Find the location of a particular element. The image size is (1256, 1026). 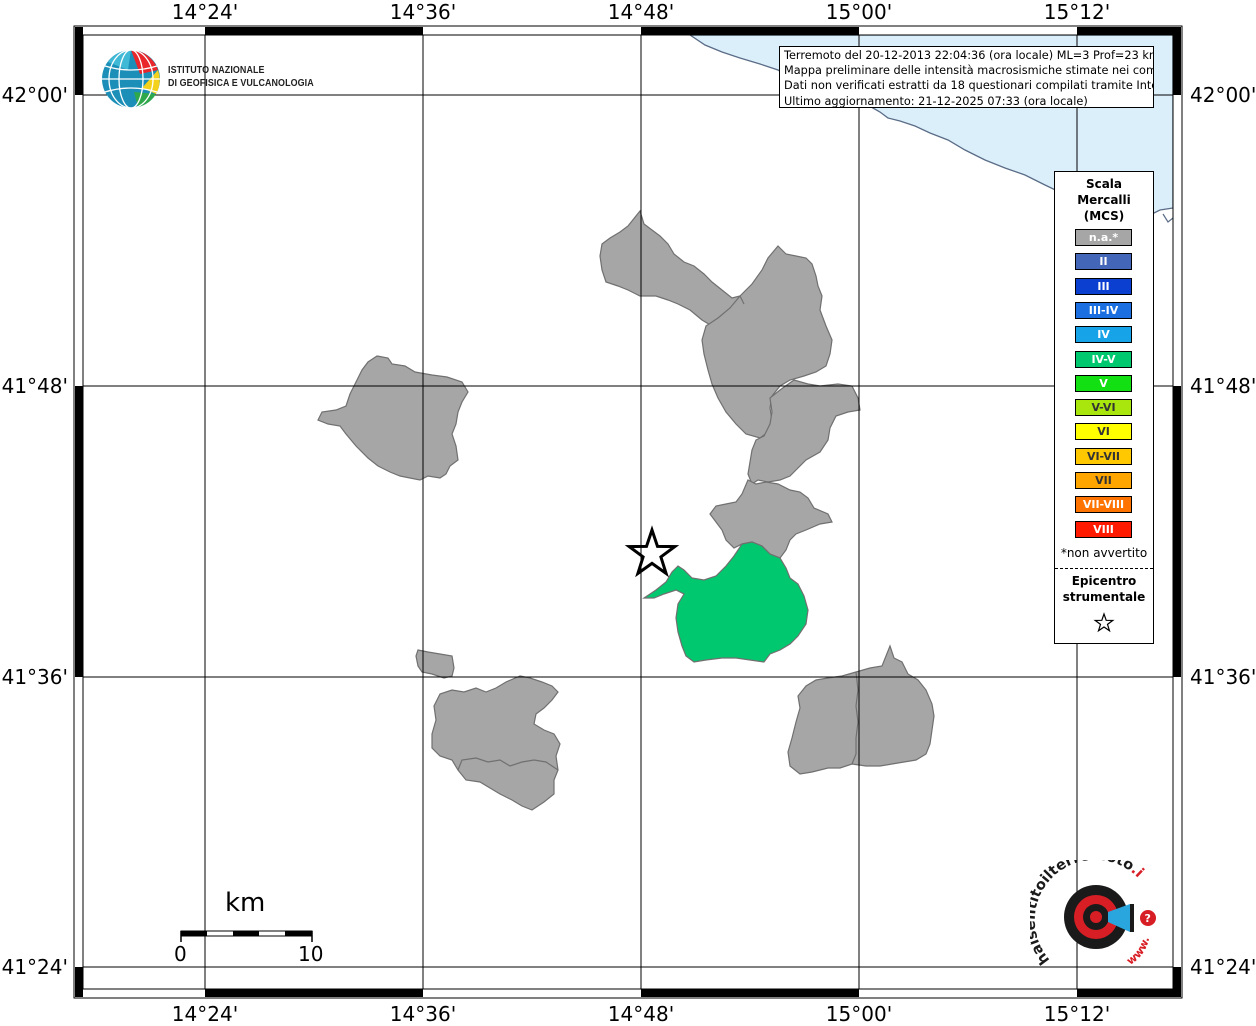

legend-item-v-vi: V-VI is located at coordinates (1103, 408).